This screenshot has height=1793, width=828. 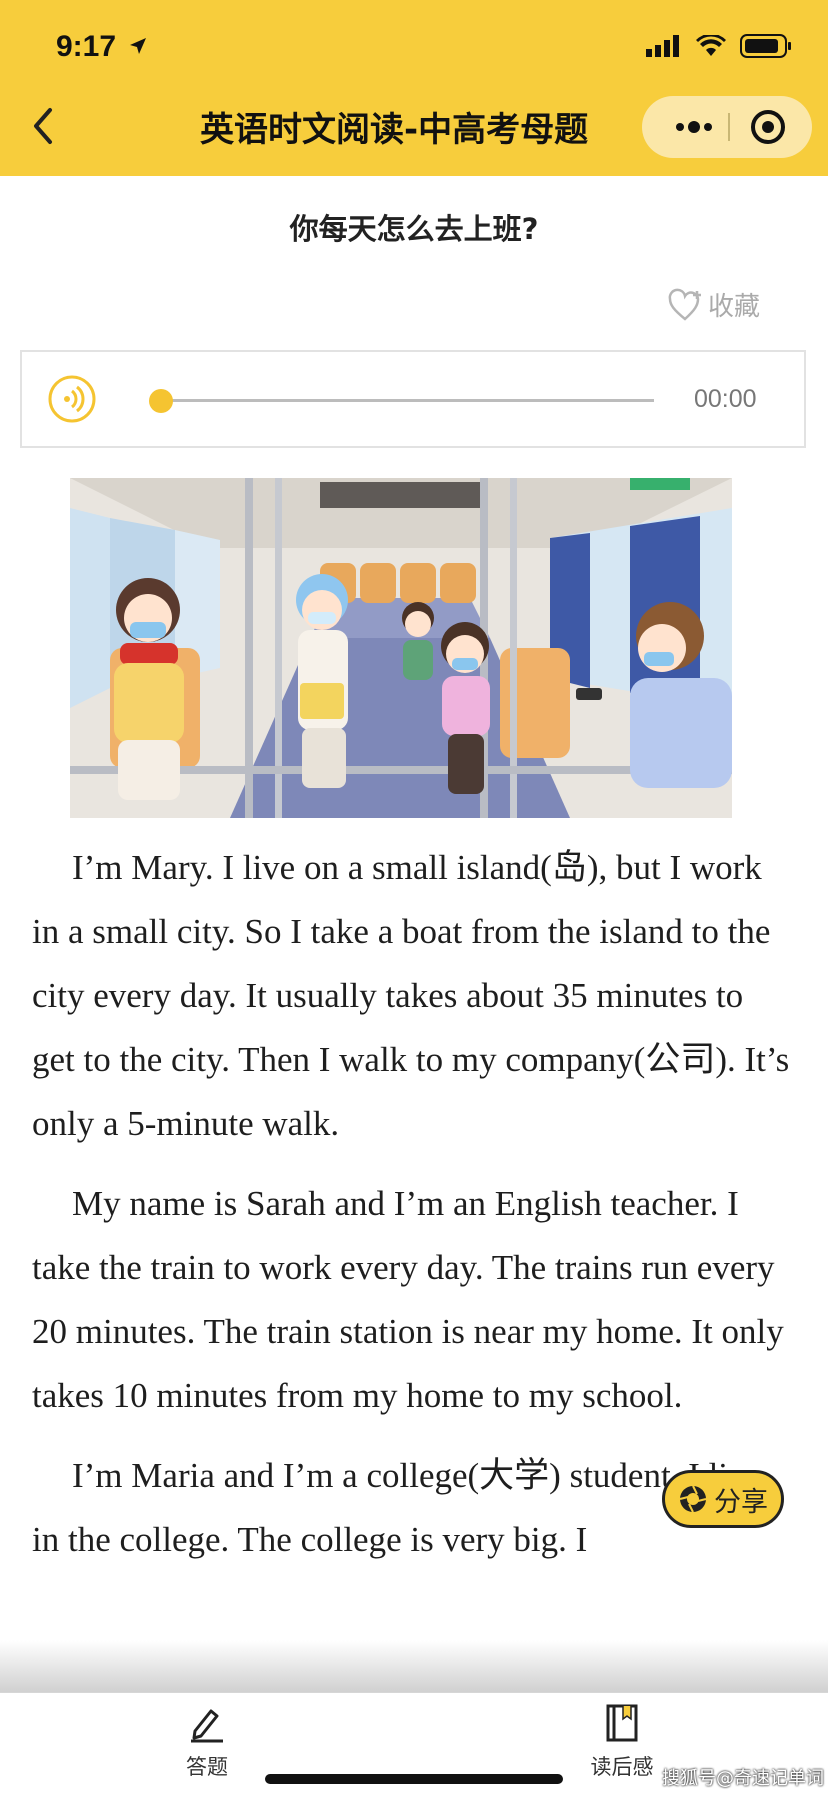 What do you see at coordinates (684, 304) in the screenshot?
I see `heart-plus-icon` at bounding box center [684, 304].